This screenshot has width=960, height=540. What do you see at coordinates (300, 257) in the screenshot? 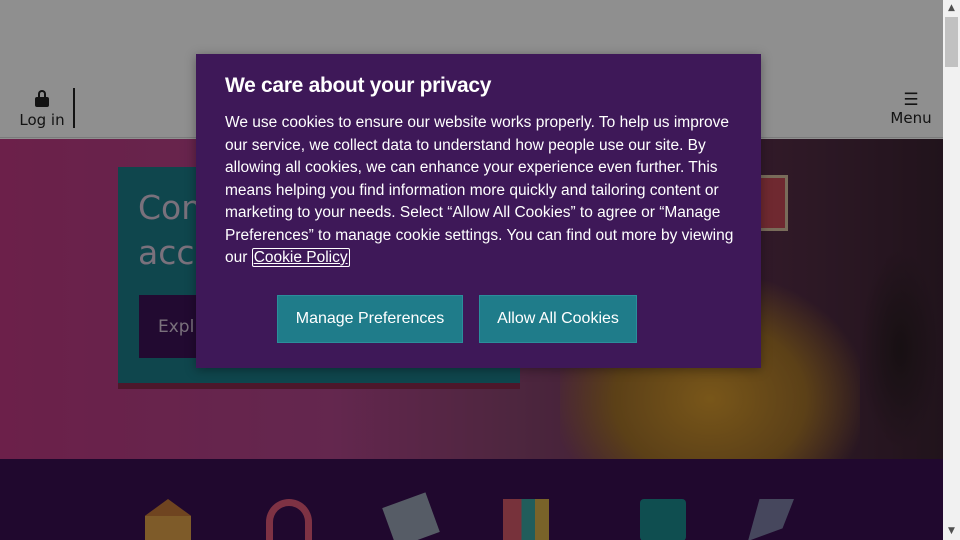
I see `cookie-policy-link: Cookie Policy` at bounding box center [300, 257].